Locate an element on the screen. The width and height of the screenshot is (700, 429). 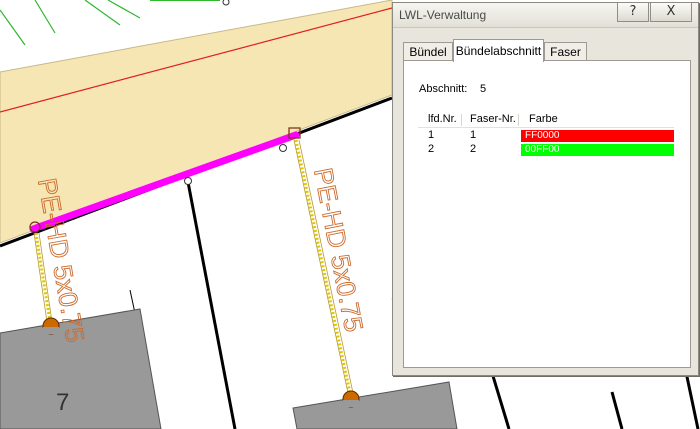
tab-faser: Faser is located at coordinates (565, 51).